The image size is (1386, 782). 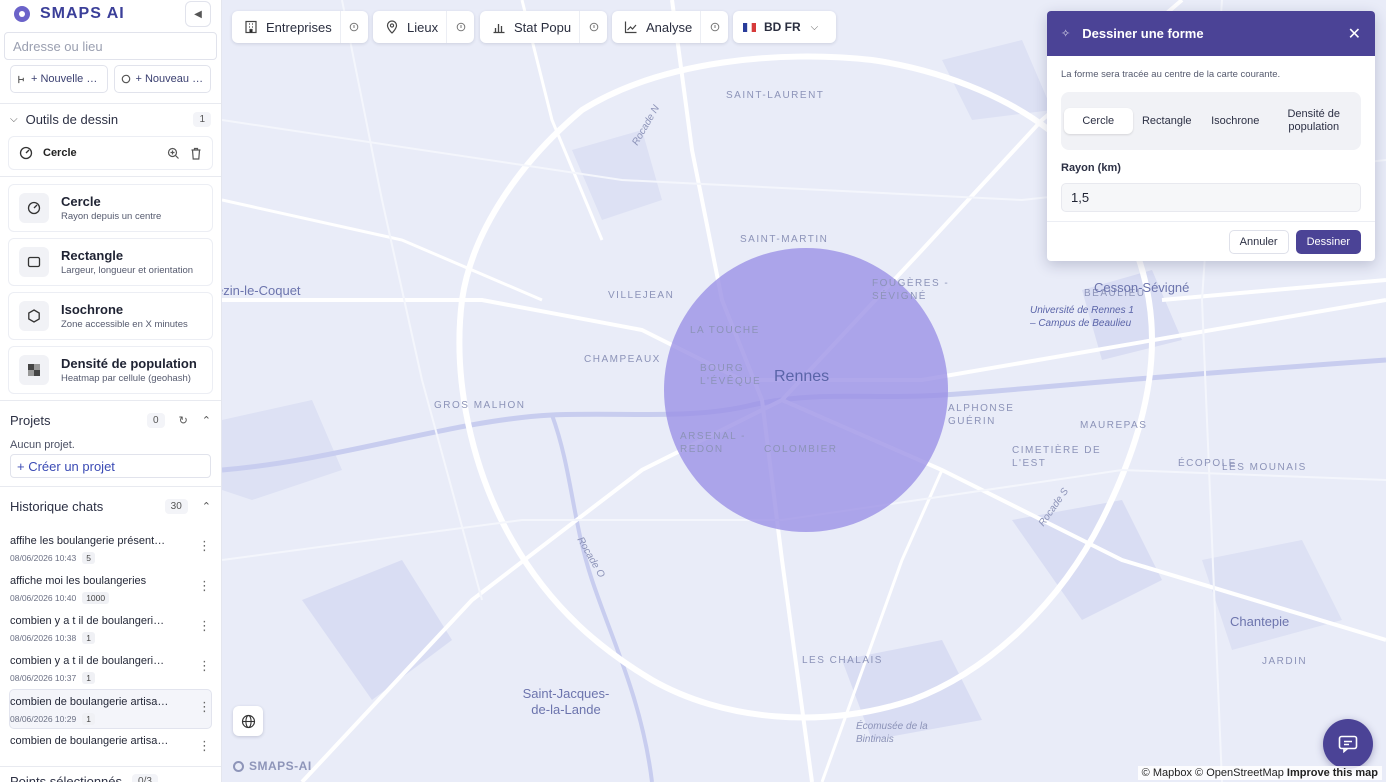 I want to click on chat-date: 08/06/2026 10:40, so click(x=43, y=598).